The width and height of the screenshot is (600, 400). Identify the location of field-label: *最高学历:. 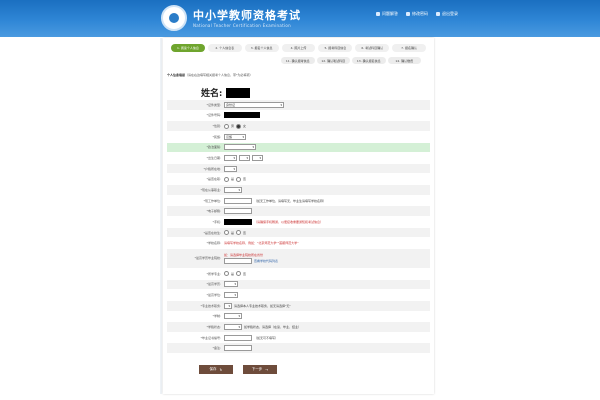
(213, 284).